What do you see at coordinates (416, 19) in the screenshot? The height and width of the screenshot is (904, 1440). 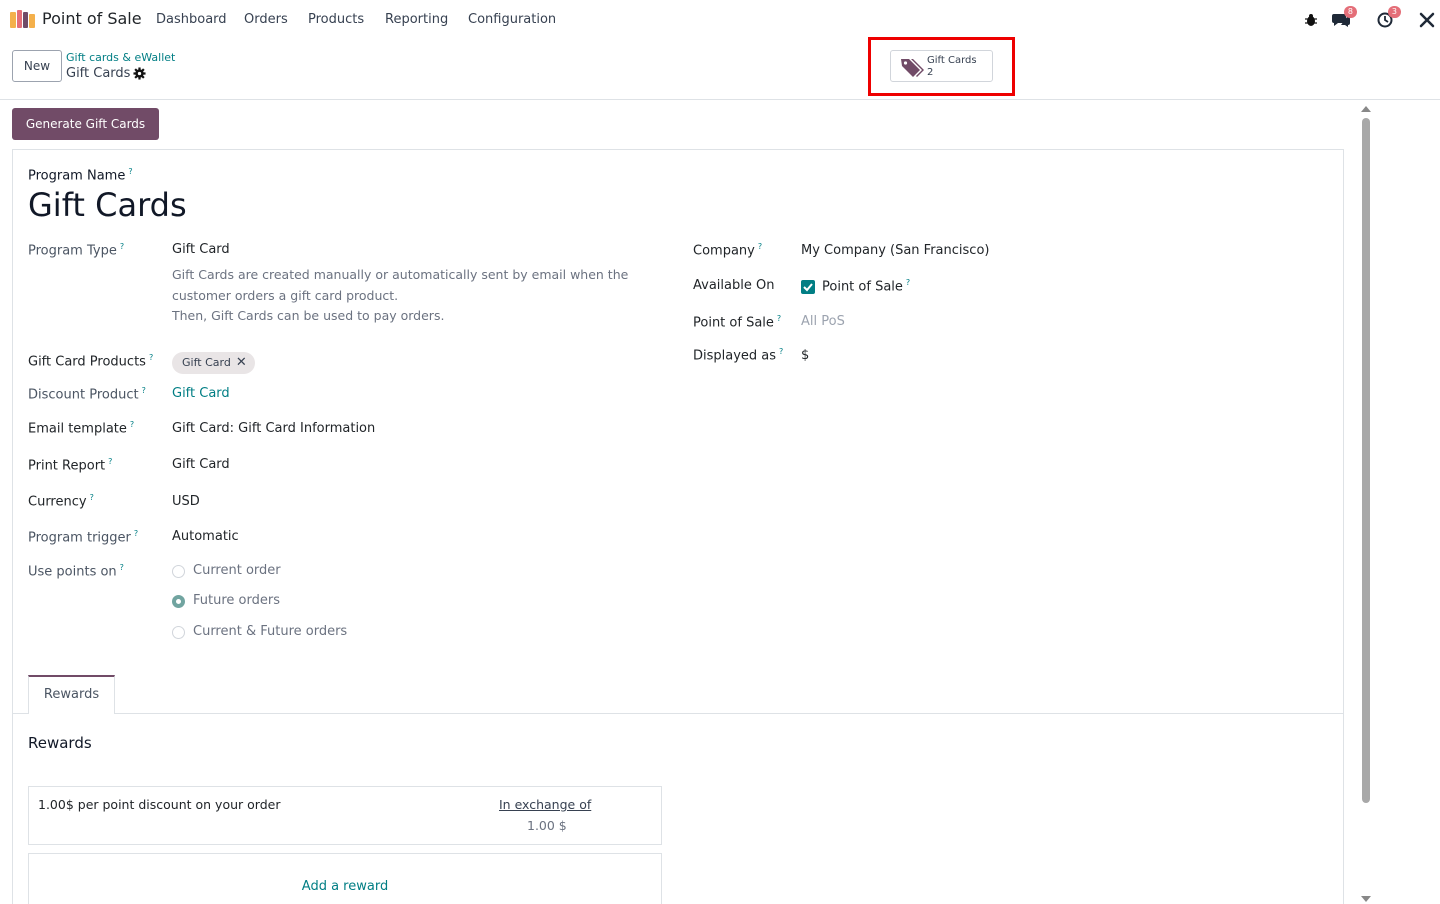 I see `menu-reporting: Reporting` at bounding box center [416, 19].